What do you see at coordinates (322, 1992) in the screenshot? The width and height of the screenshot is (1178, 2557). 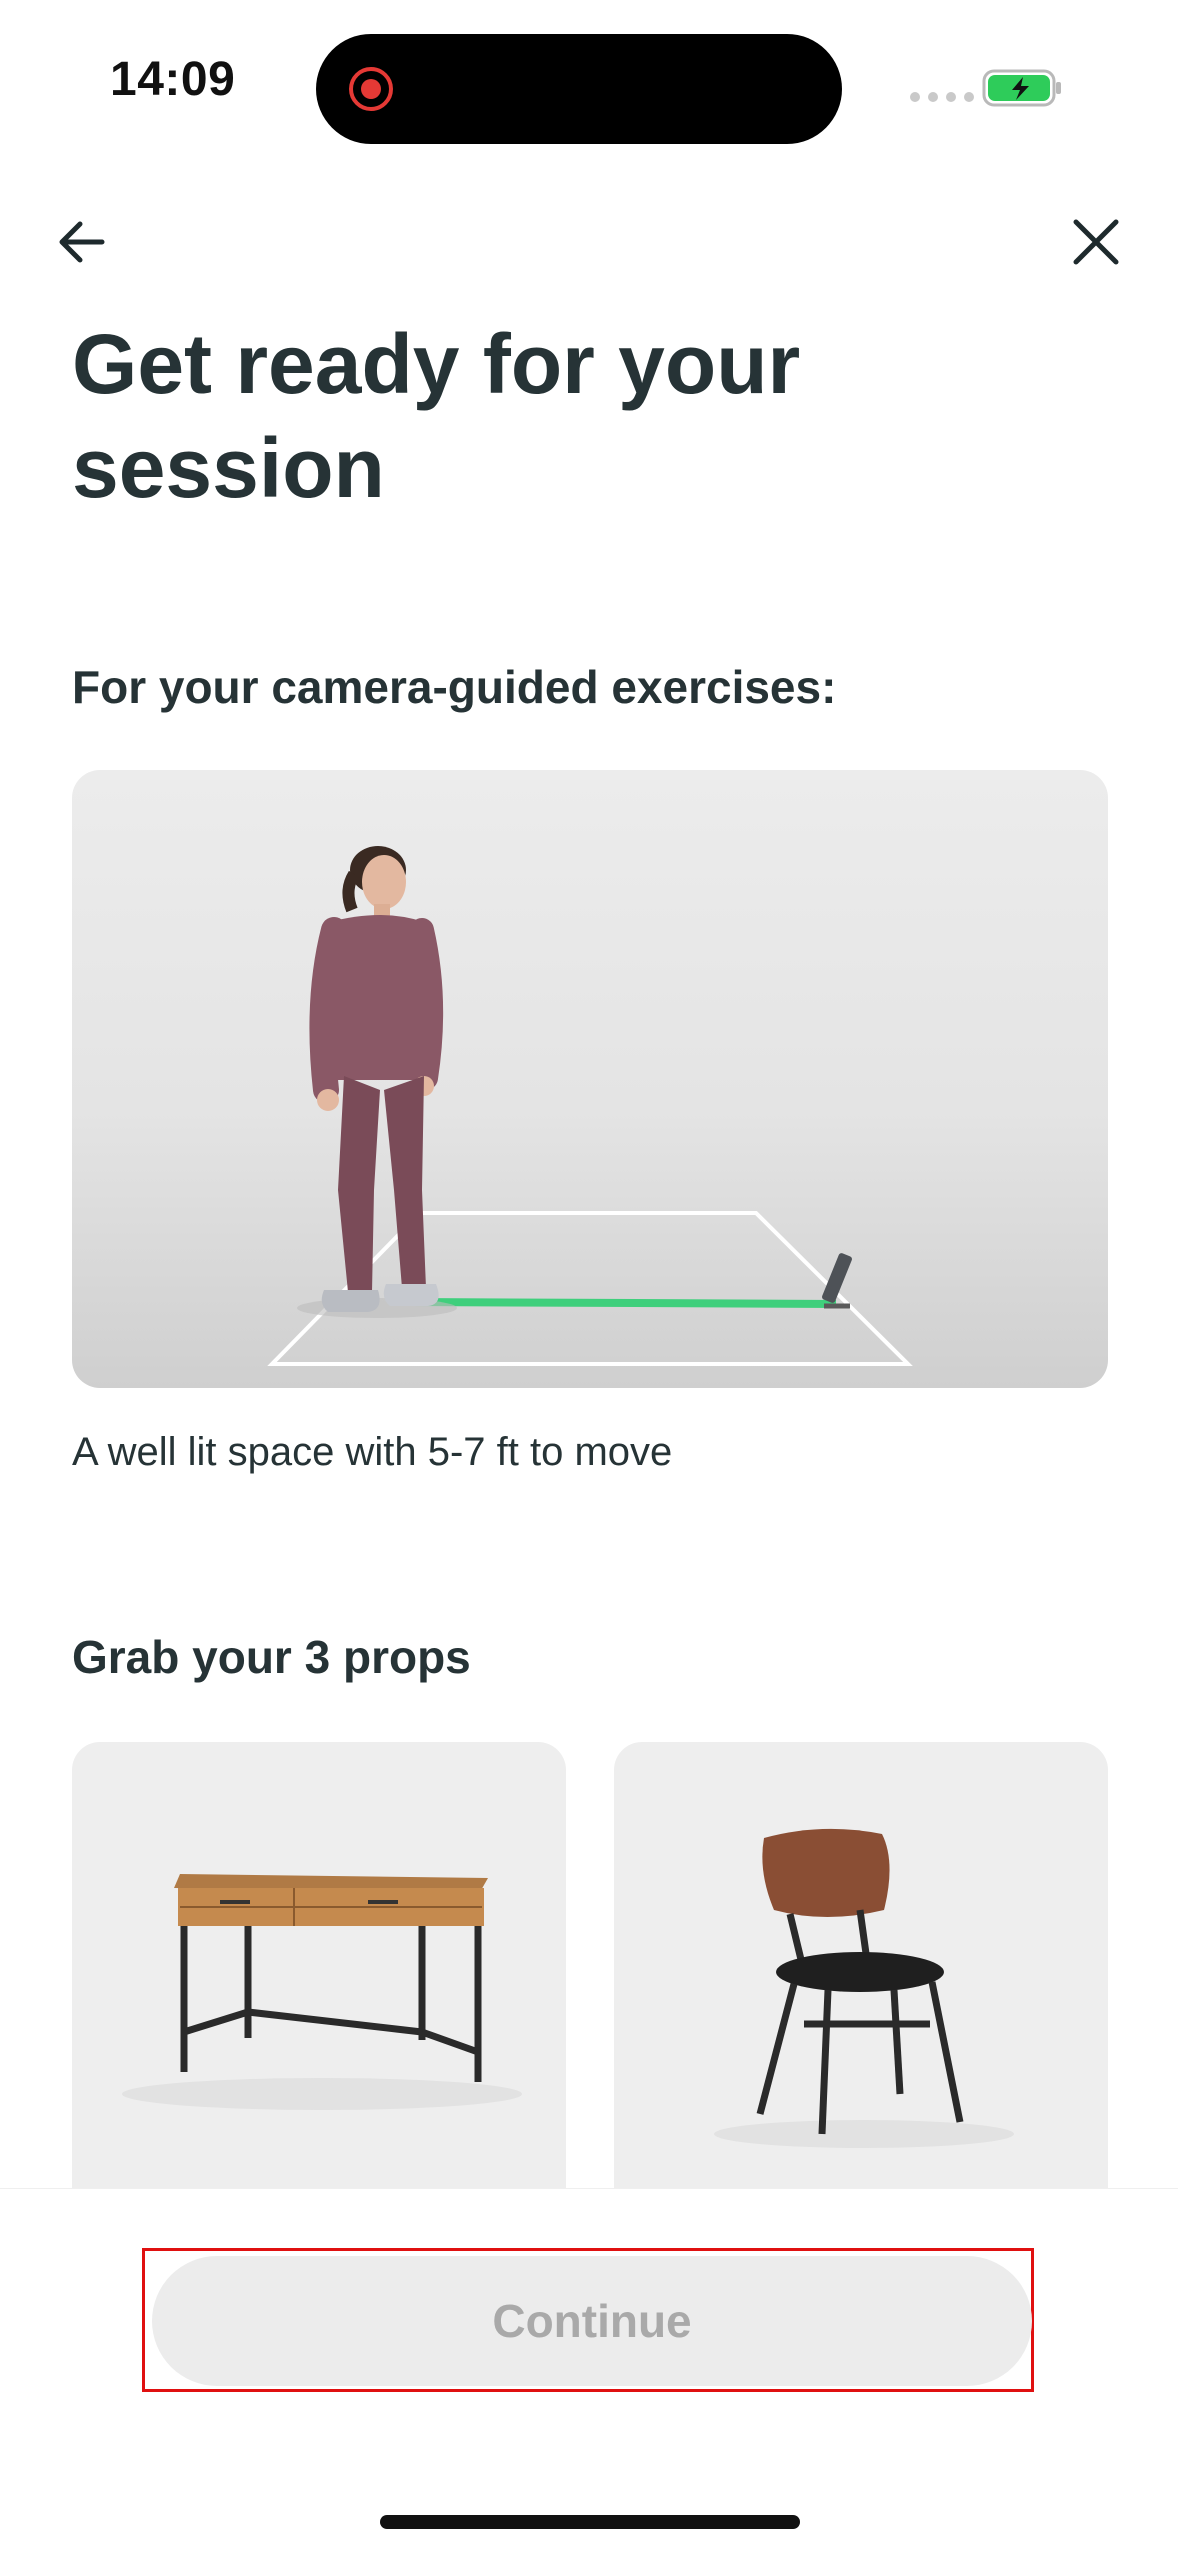 I see `desk-image` at bounding box center [322, 1992].